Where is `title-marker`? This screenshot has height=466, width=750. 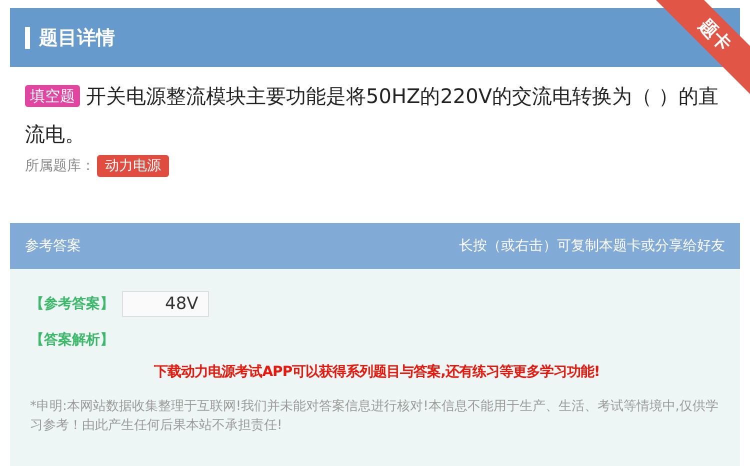
title-marker is located at coordinates (27, 37).